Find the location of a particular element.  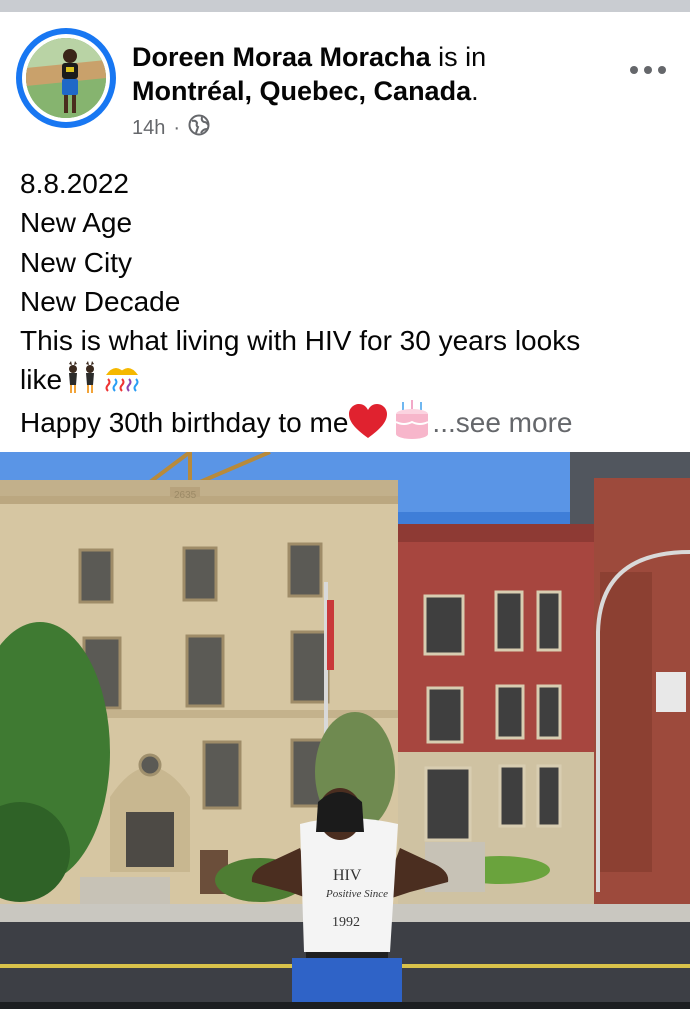

see-more-link: ...see more is located at coordinates (502, 422).